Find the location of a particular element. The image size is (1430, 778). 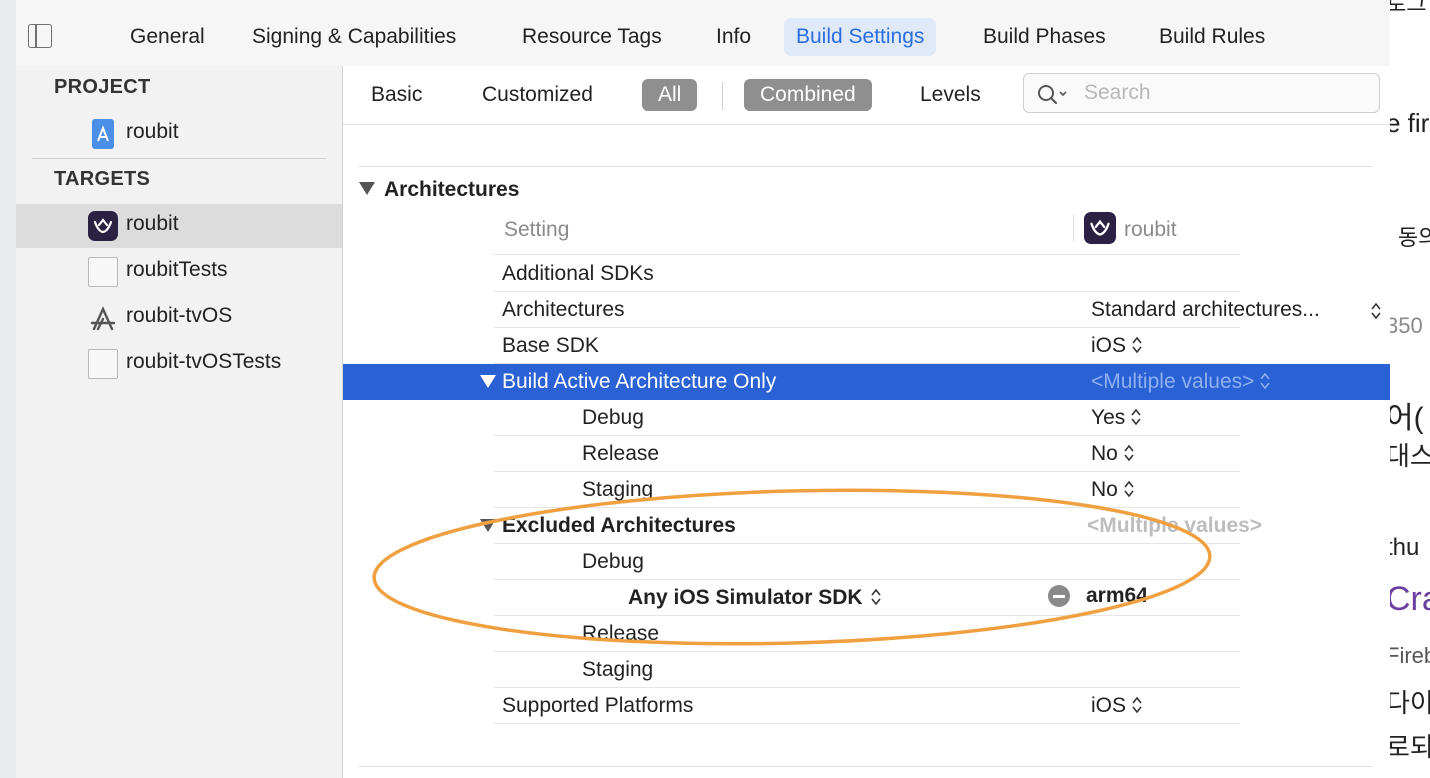

setting-value: Yes is located at coordinates (1116, 418).